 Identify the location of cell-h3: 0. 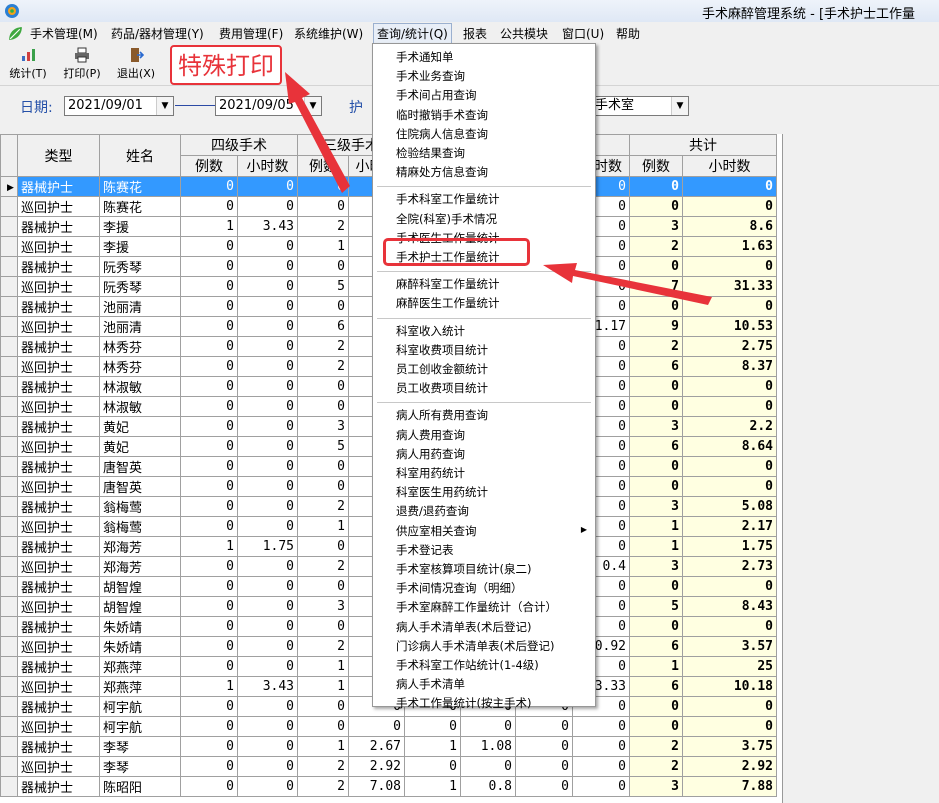
(376, 726).